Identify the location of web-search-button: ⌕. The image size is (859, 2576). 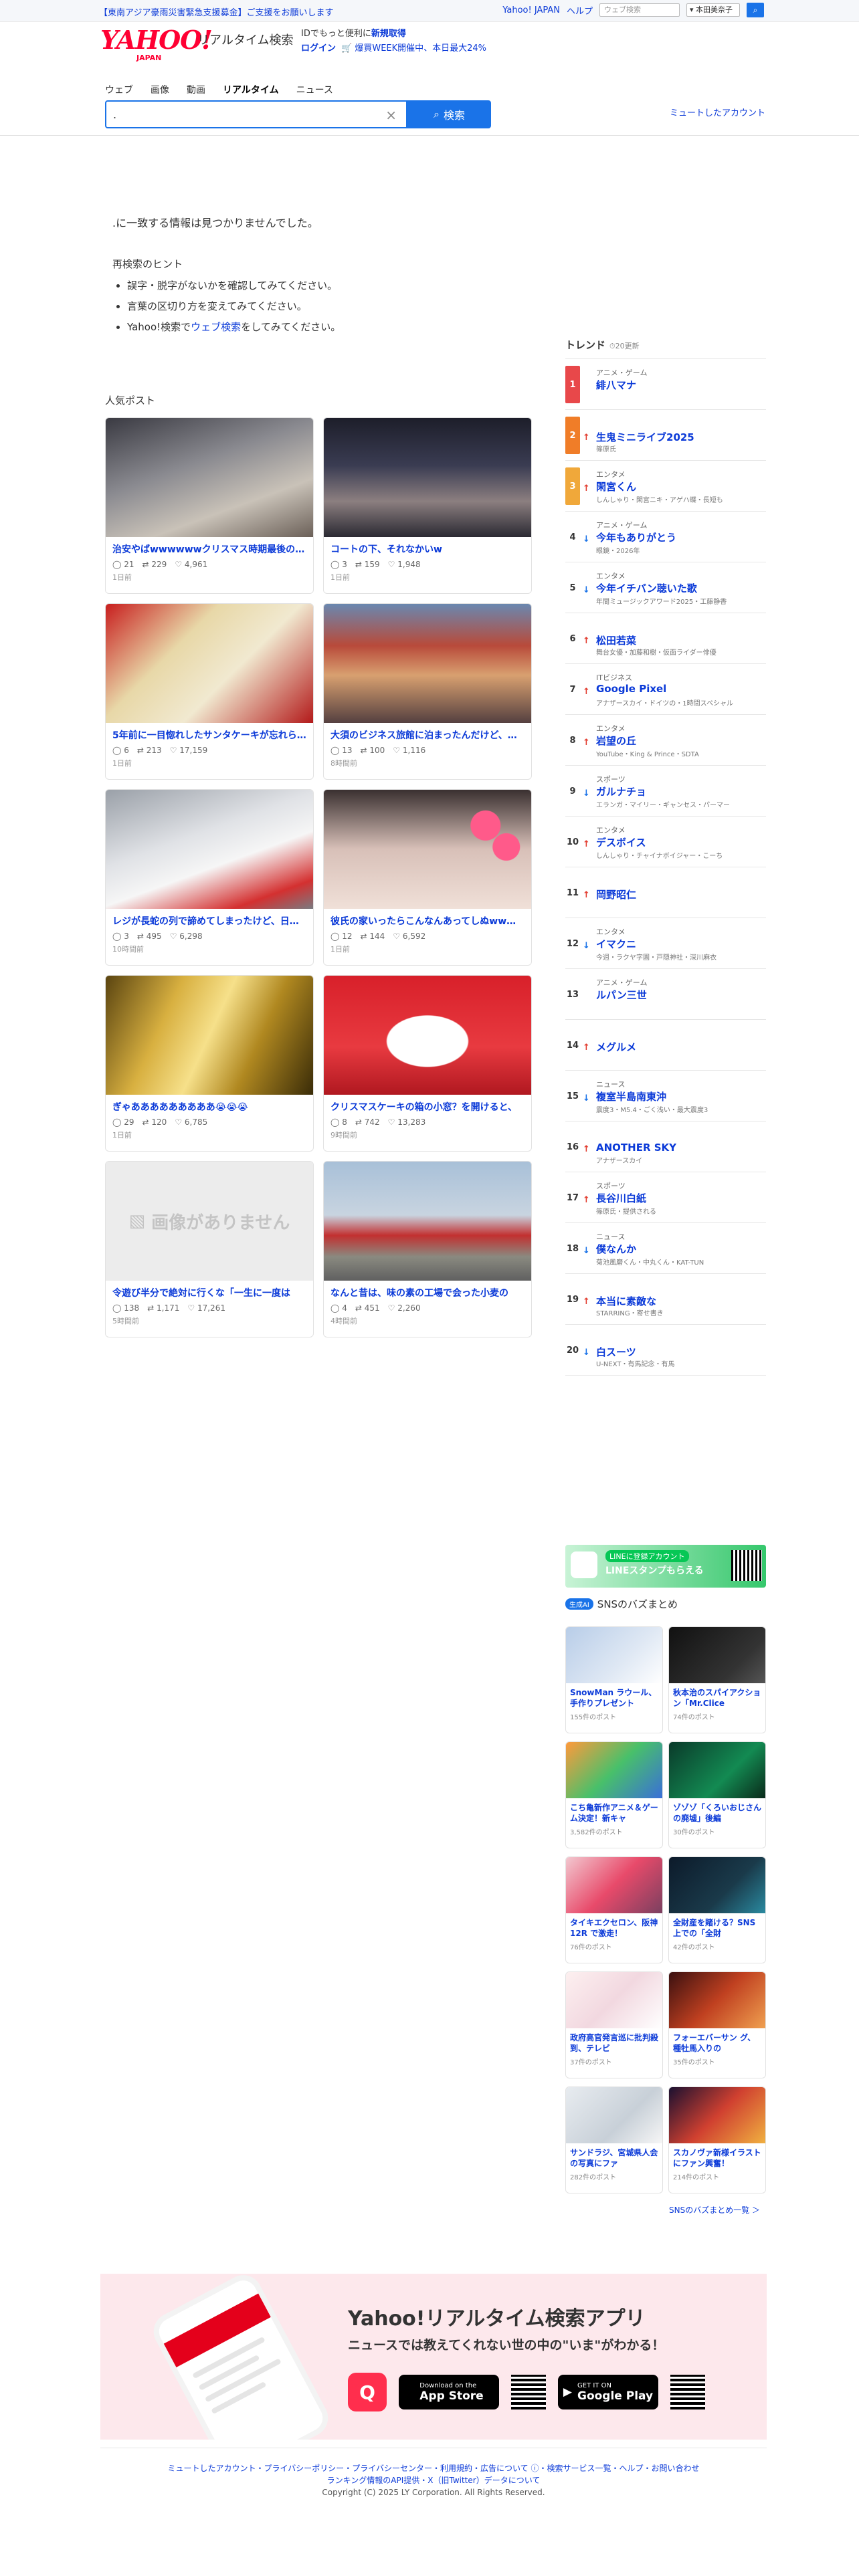
(755, 10).